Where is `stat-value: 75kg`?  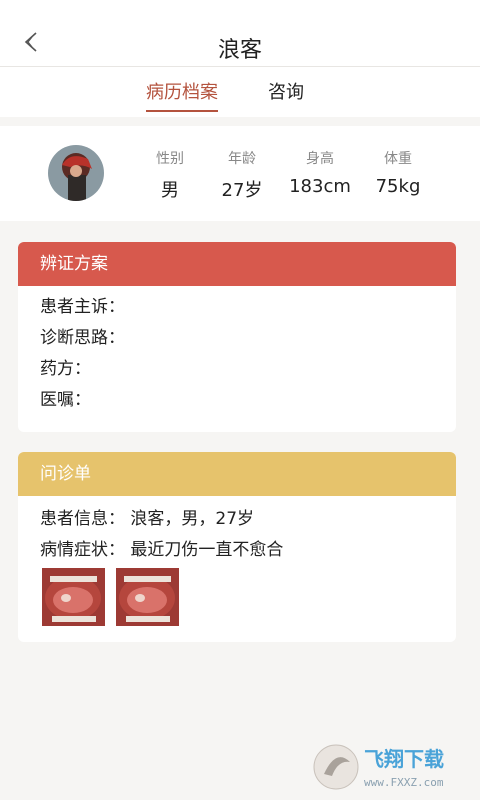 stat-value: 75kg is located at coordinates (398, 186).